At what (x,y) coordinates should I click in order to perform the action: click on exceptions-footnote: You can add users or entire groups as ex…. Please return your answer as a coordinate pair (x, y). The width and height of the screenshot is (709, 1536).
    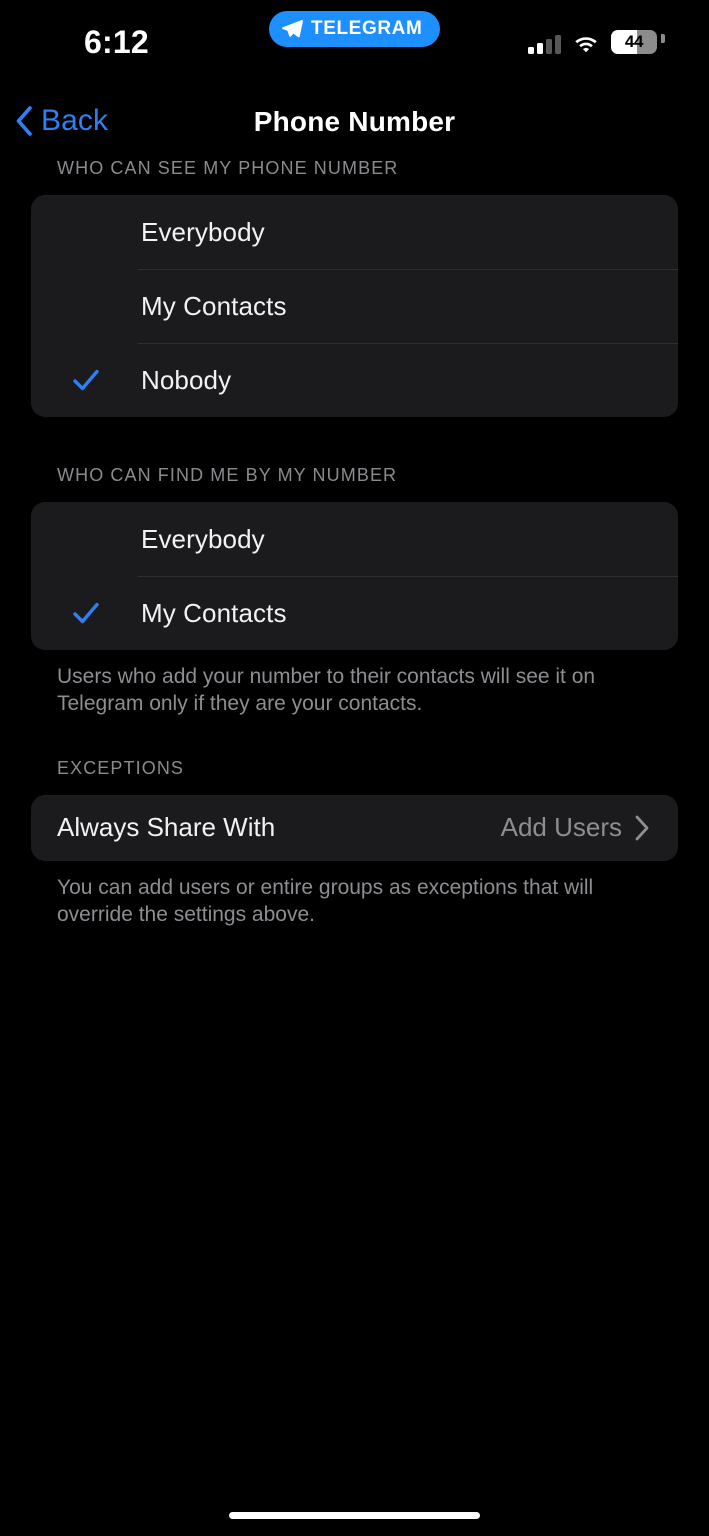
    Looking at the image, I should click on (325, 900).